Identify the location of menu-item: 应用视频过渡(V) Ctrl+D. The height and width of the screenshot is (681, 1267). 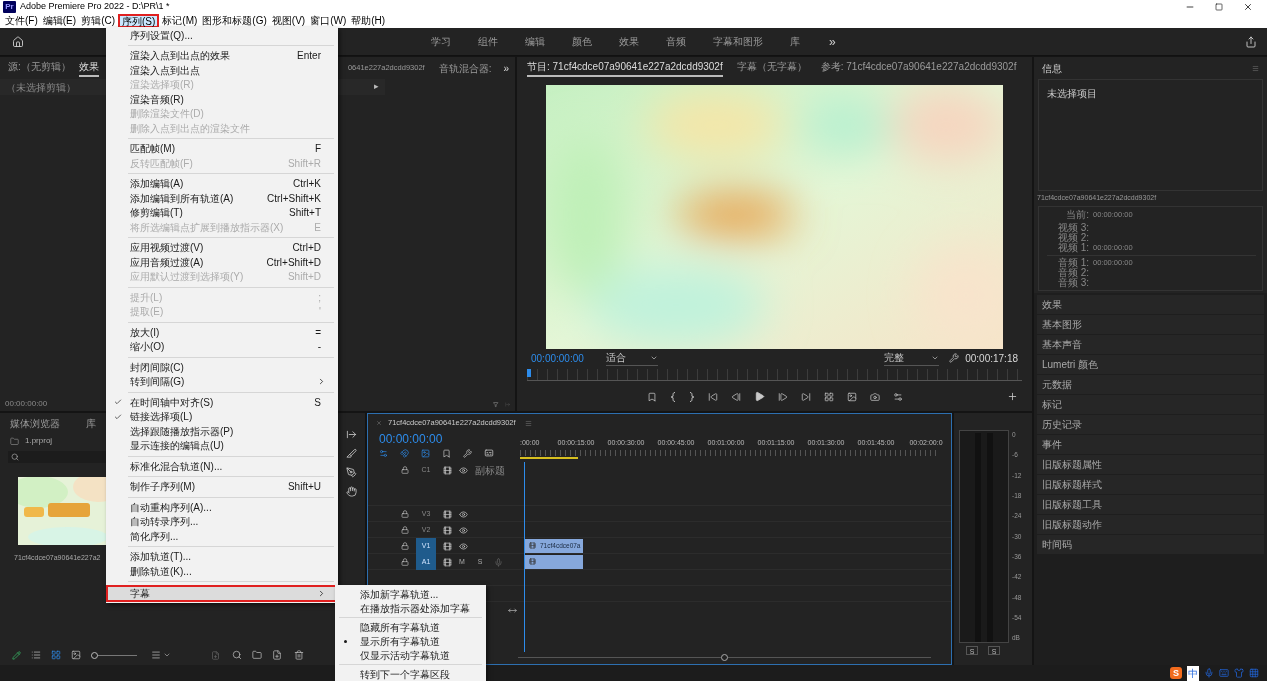
(222, 247).